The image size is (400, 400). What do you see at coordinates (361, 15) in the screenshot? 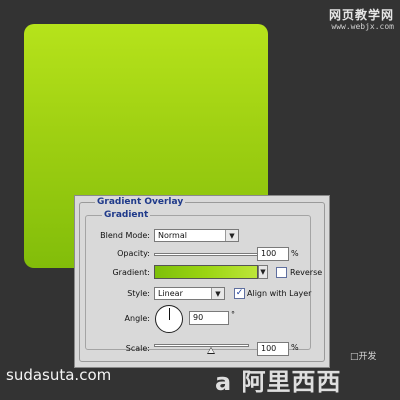
I see `top-watermark-title: 网页教学网` at bounding box center [361, 15].